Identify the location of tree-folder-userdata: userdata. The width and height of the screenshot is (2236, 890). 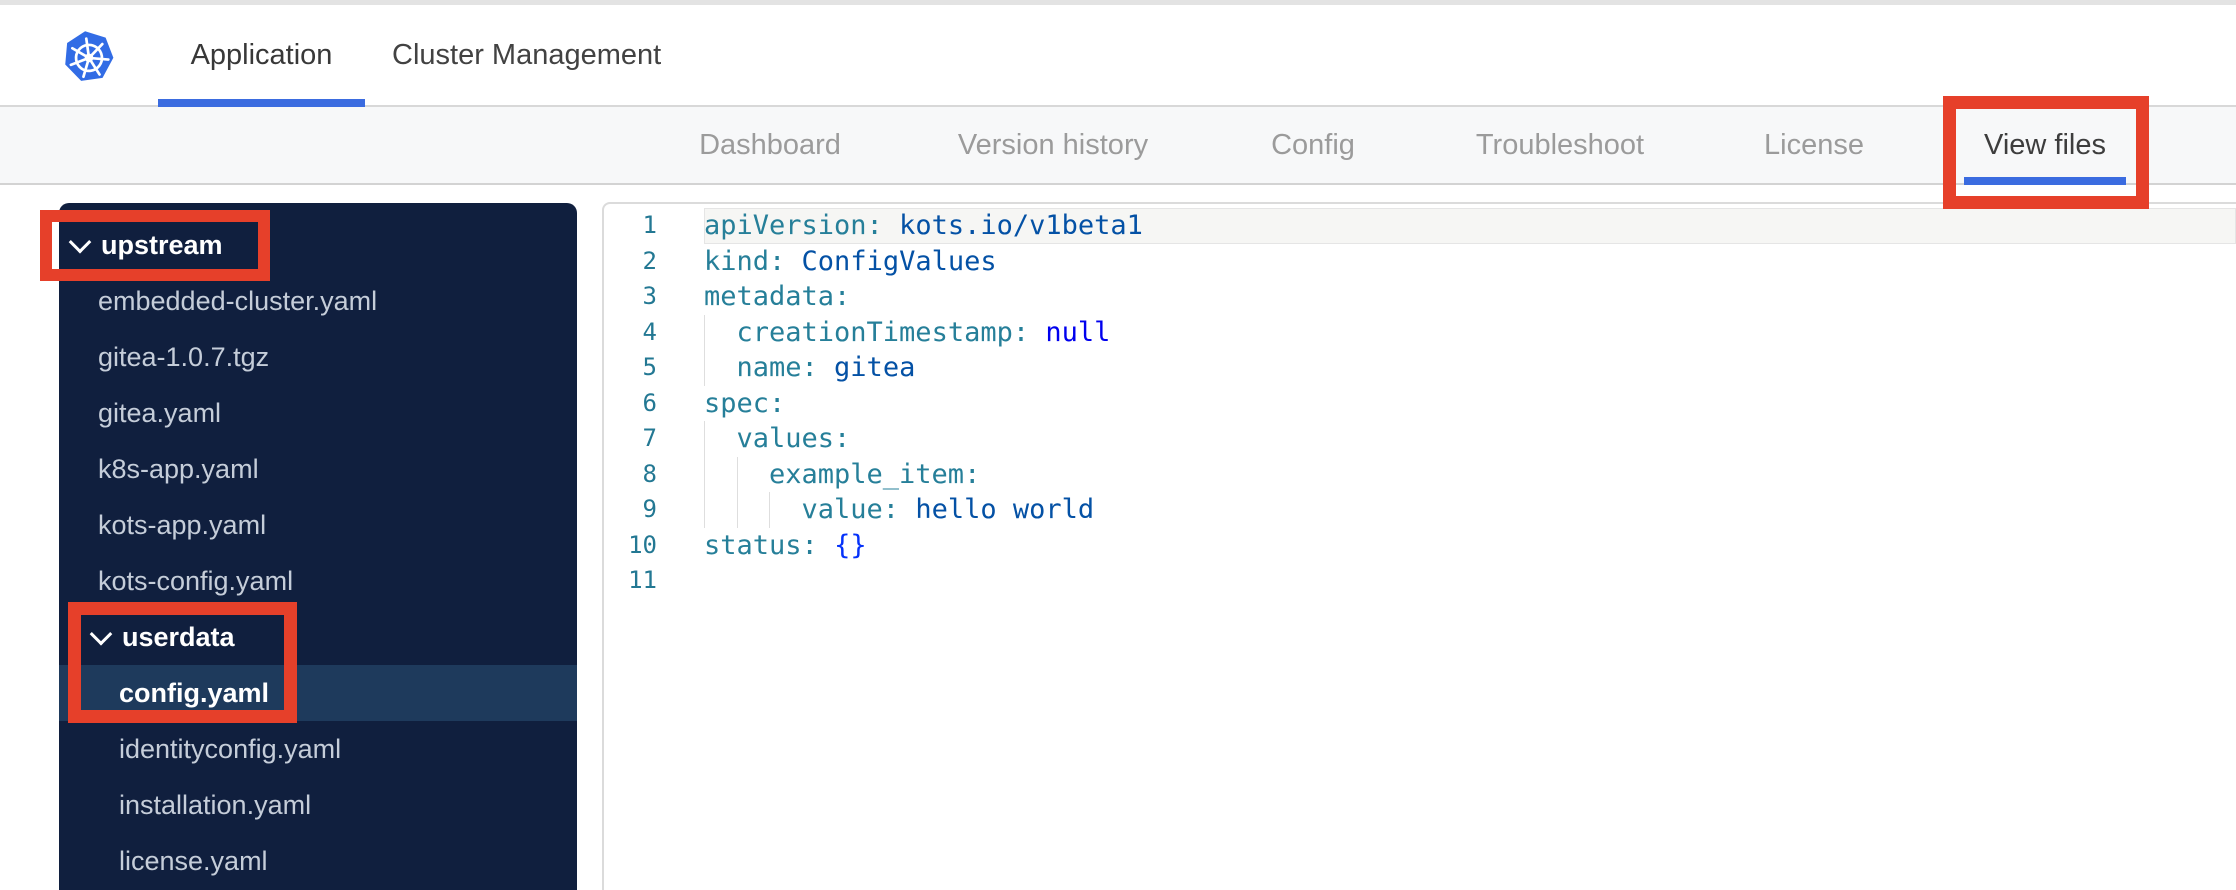
(318, 637).